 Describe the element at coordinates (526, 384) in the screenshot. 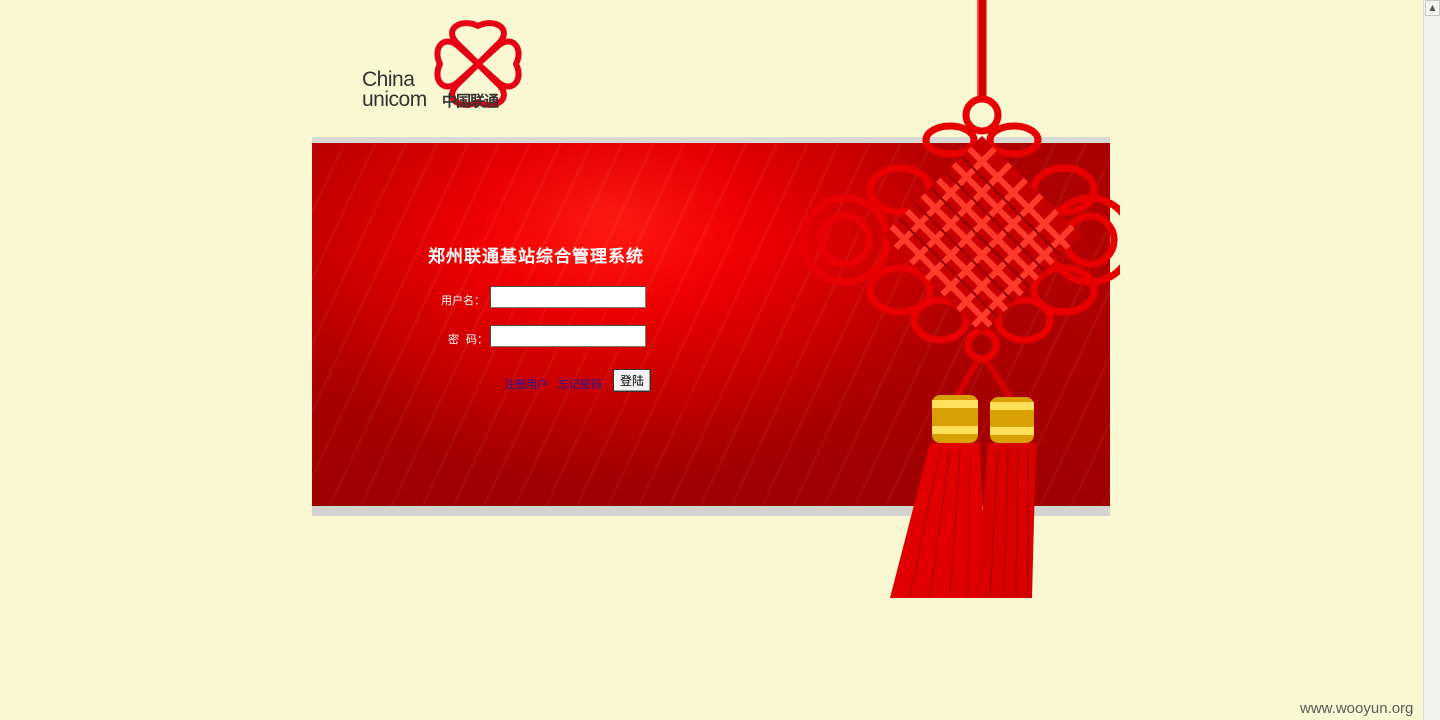

I see `register-link: 注册用户` at that location.